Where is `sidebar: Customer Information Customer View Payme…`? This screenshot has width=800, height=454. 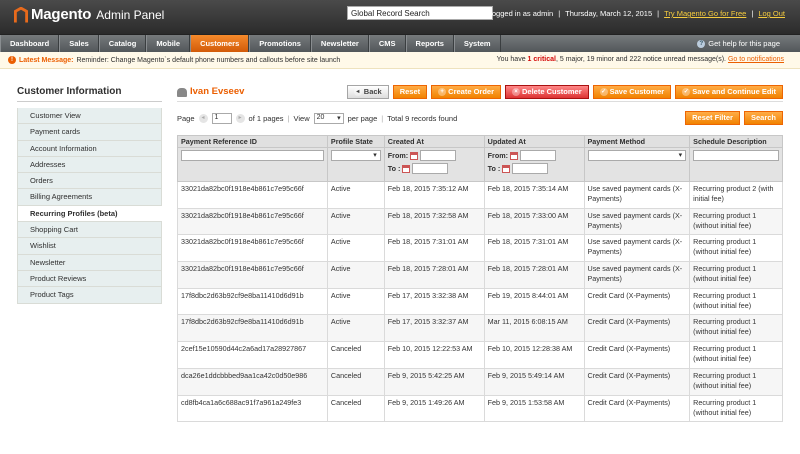 sidebar: Customer Information Customer View Payme… is located at coordinates (89, 195).